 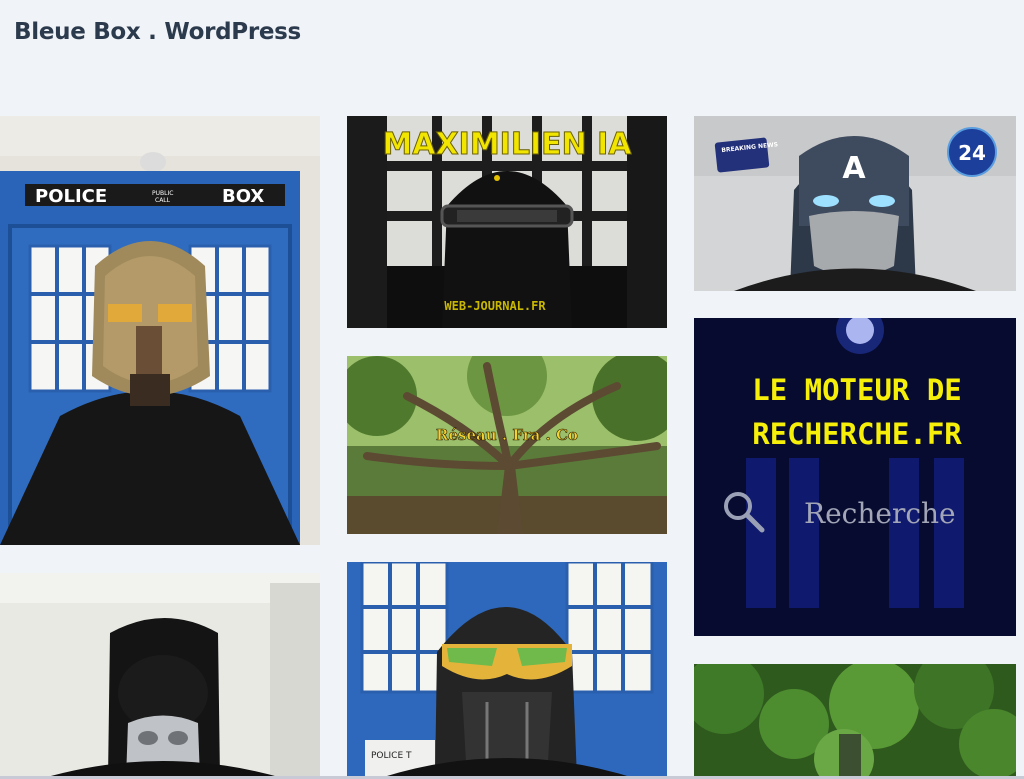 I want to click on channel-24-badge: 24, so click(x=972, y=153).